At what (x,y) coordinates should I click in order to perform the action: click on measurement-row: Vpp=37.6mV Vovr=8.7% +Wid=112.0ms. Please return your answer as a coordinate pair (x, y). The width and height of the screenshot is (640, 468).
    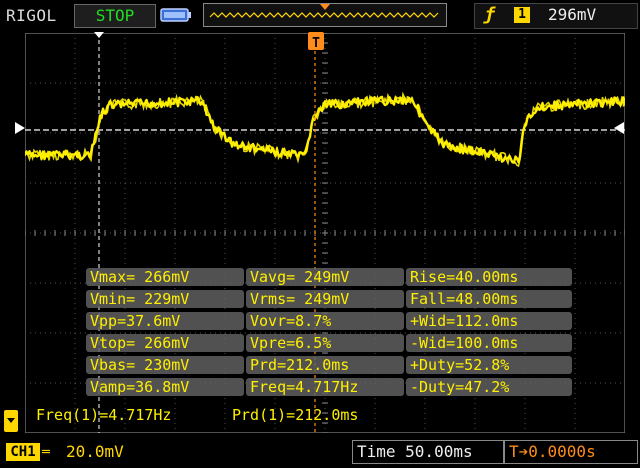
    Looking at the image, I should click on (329, 321).